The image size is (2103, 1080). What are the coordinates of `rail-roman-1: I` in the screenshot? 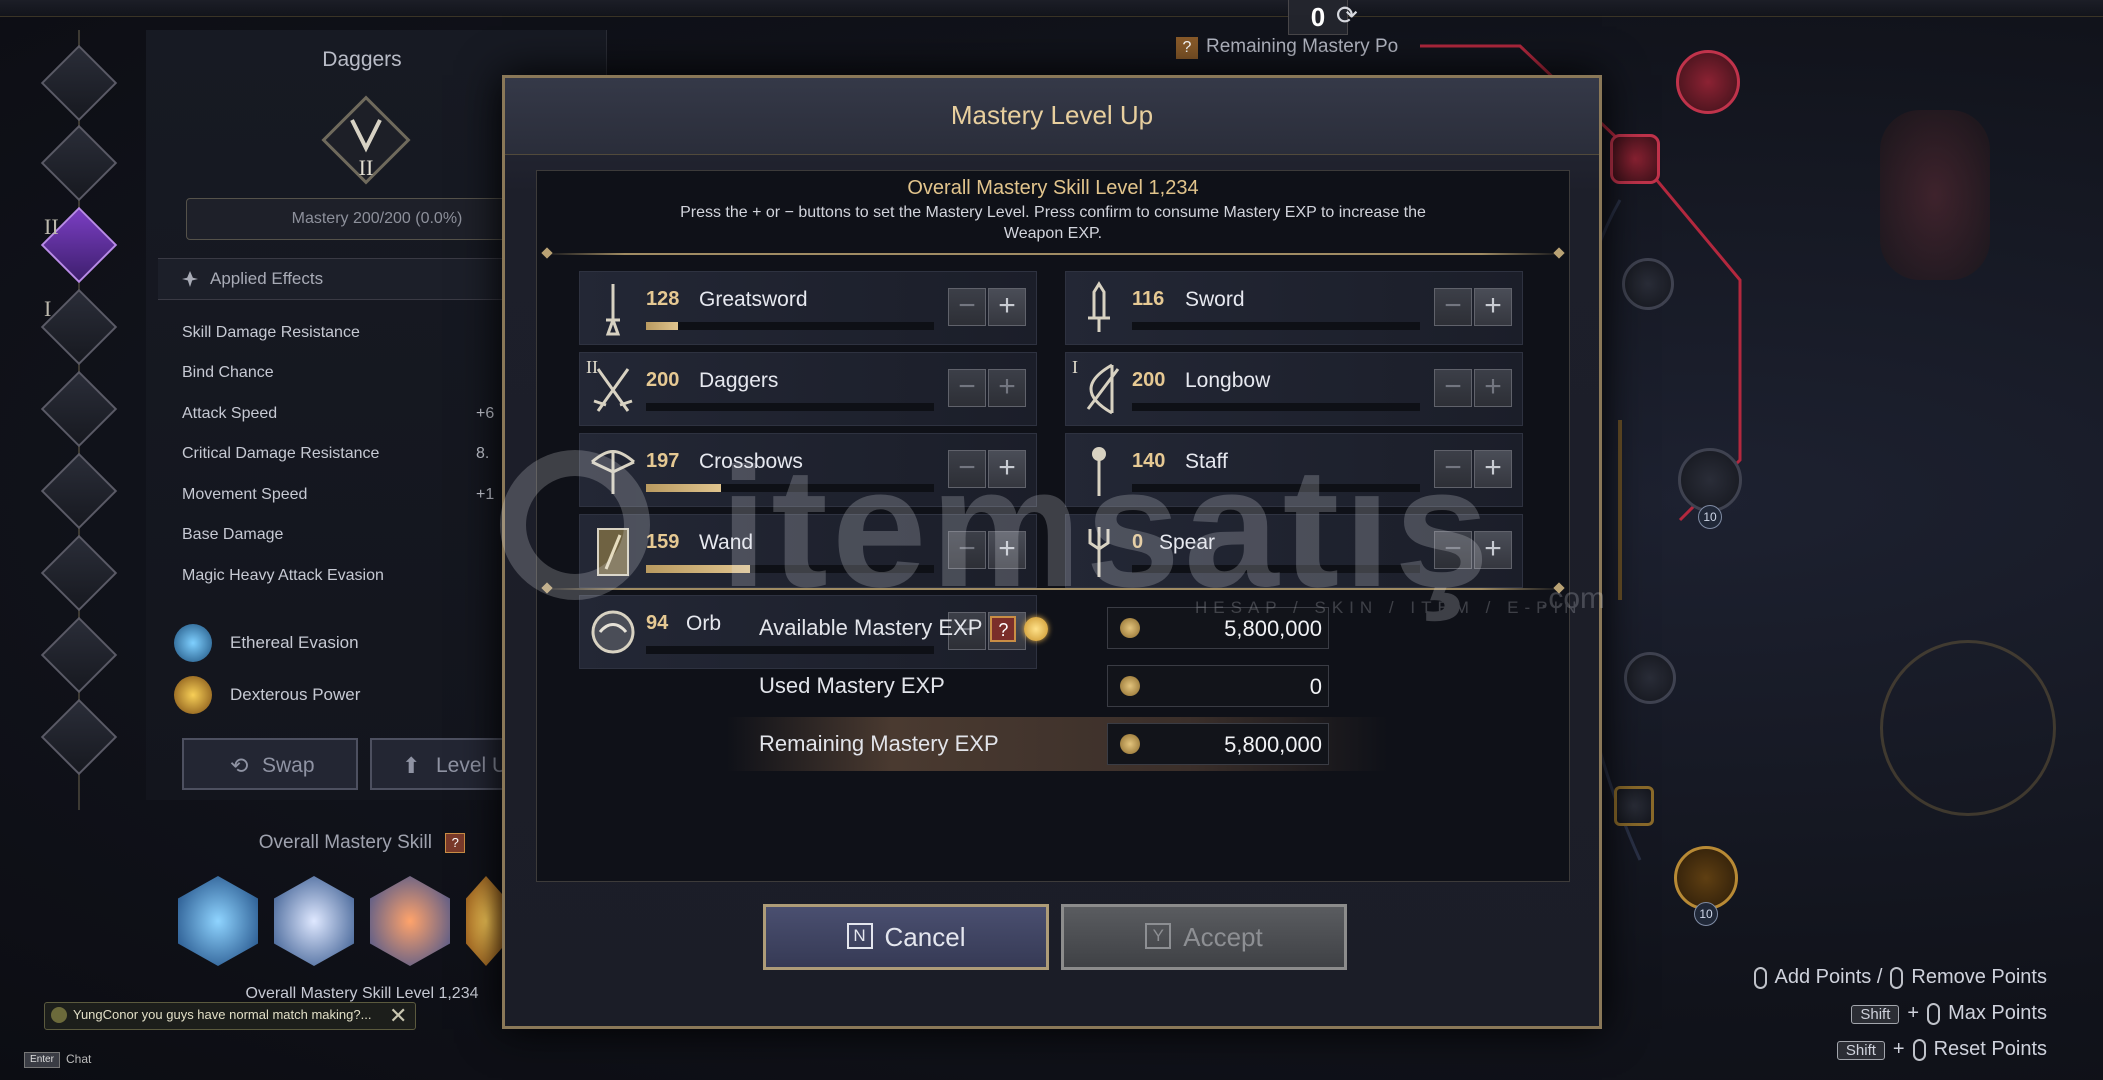 It's located at (48, 308).